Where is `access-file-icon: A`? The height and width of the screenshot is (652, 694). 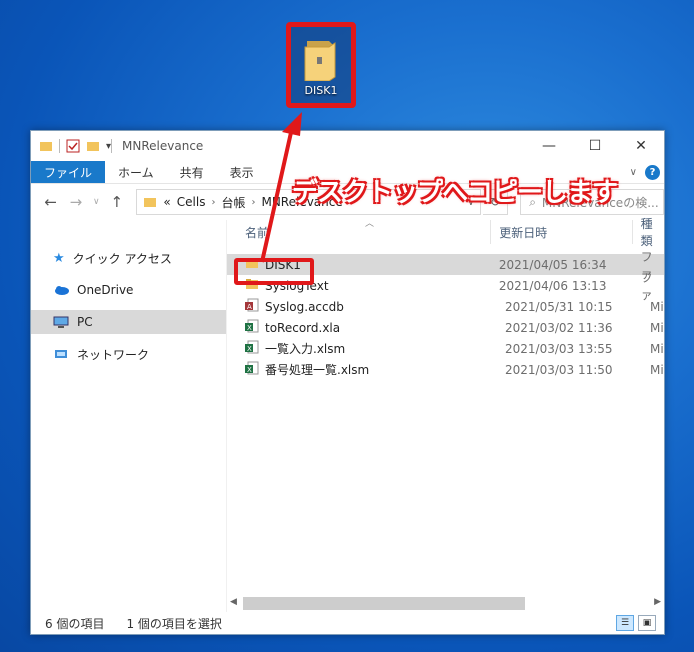
access-file-icon: A is located at coordinates (252, 306).